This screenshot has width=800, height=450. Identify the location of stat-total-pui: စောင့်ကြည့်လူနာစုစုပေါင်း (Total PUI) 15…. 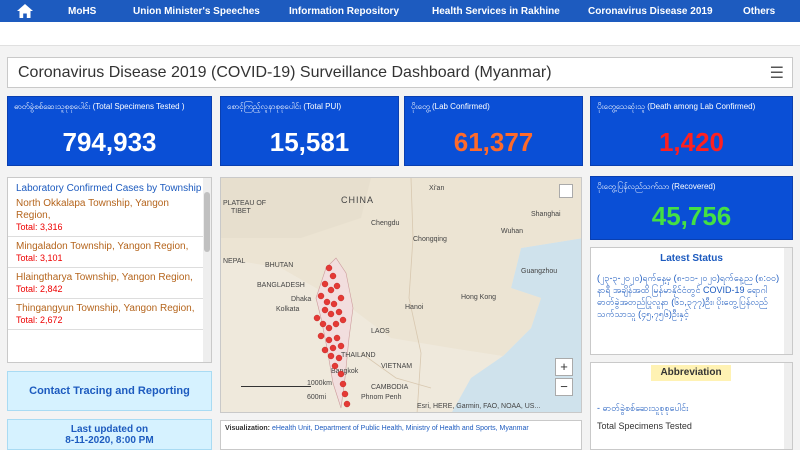
(309, 131).